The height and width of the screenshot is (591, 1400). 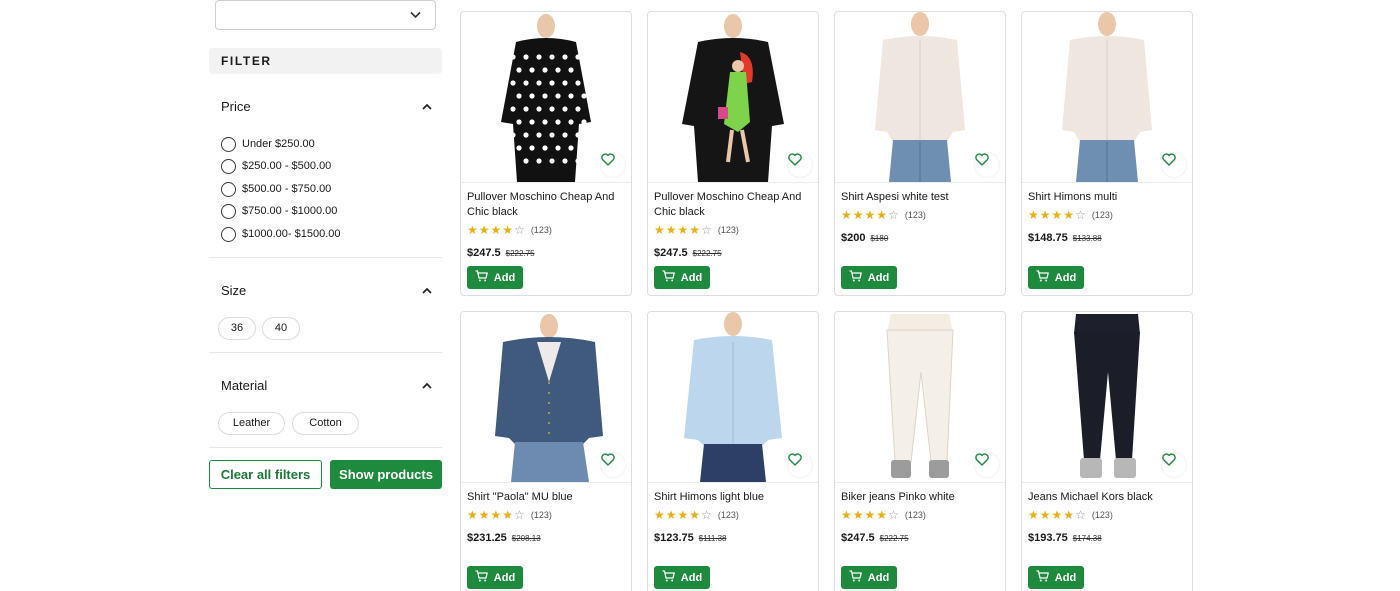 I want to click on old-price: $111.38, so click(x=712, y=538).